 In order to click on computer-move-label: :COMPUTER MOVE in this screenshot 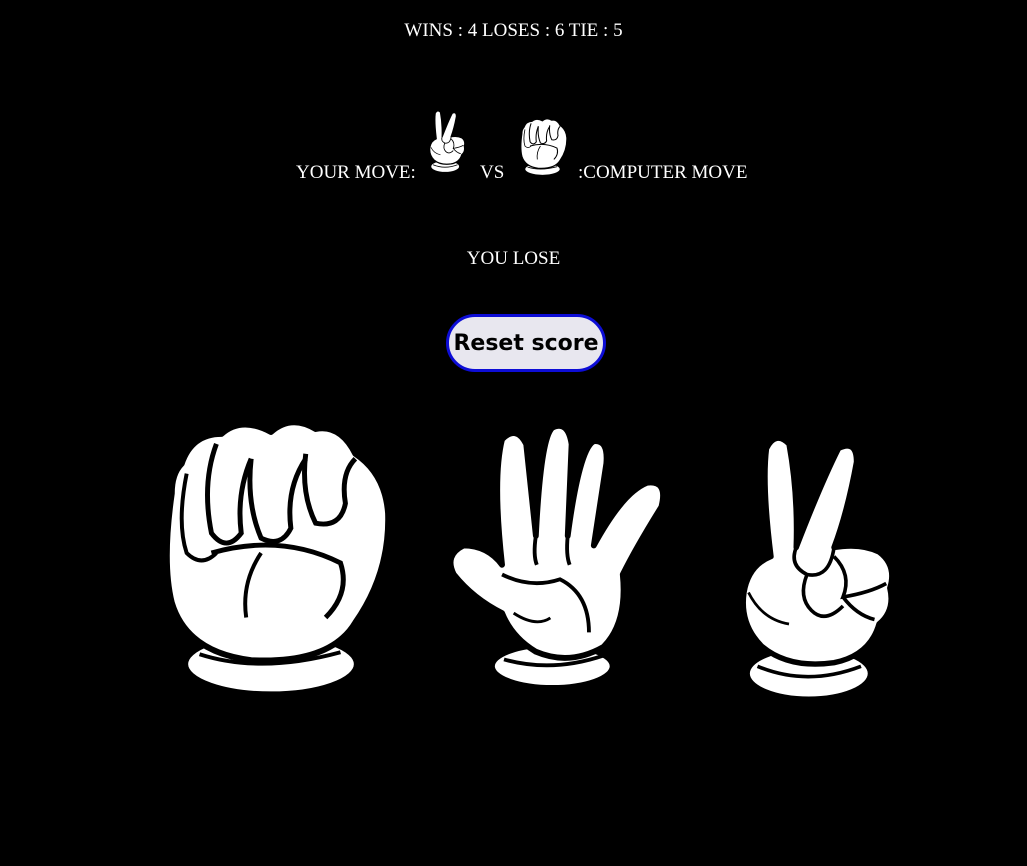, I will do `click(663, 172)`.